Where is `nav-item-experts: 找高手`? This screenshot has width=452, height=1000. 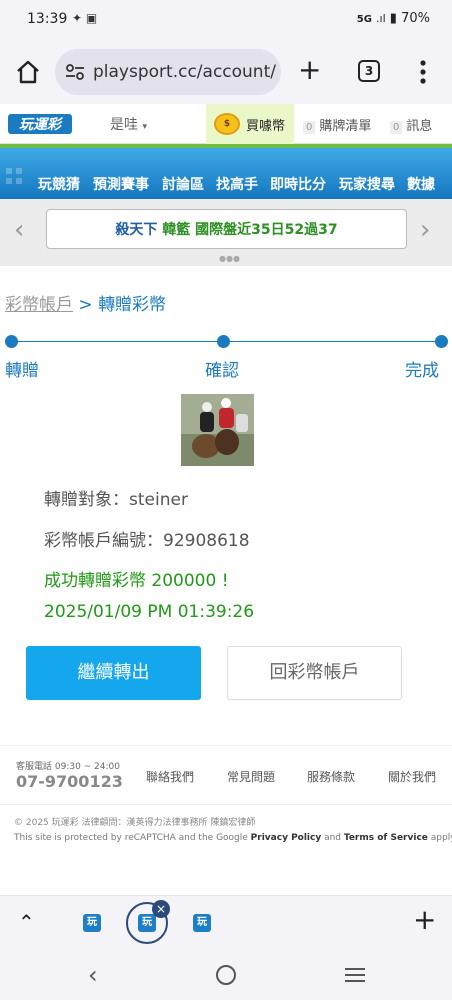
nav-item-experts: 找高手 is located at coordinates (237, 184).